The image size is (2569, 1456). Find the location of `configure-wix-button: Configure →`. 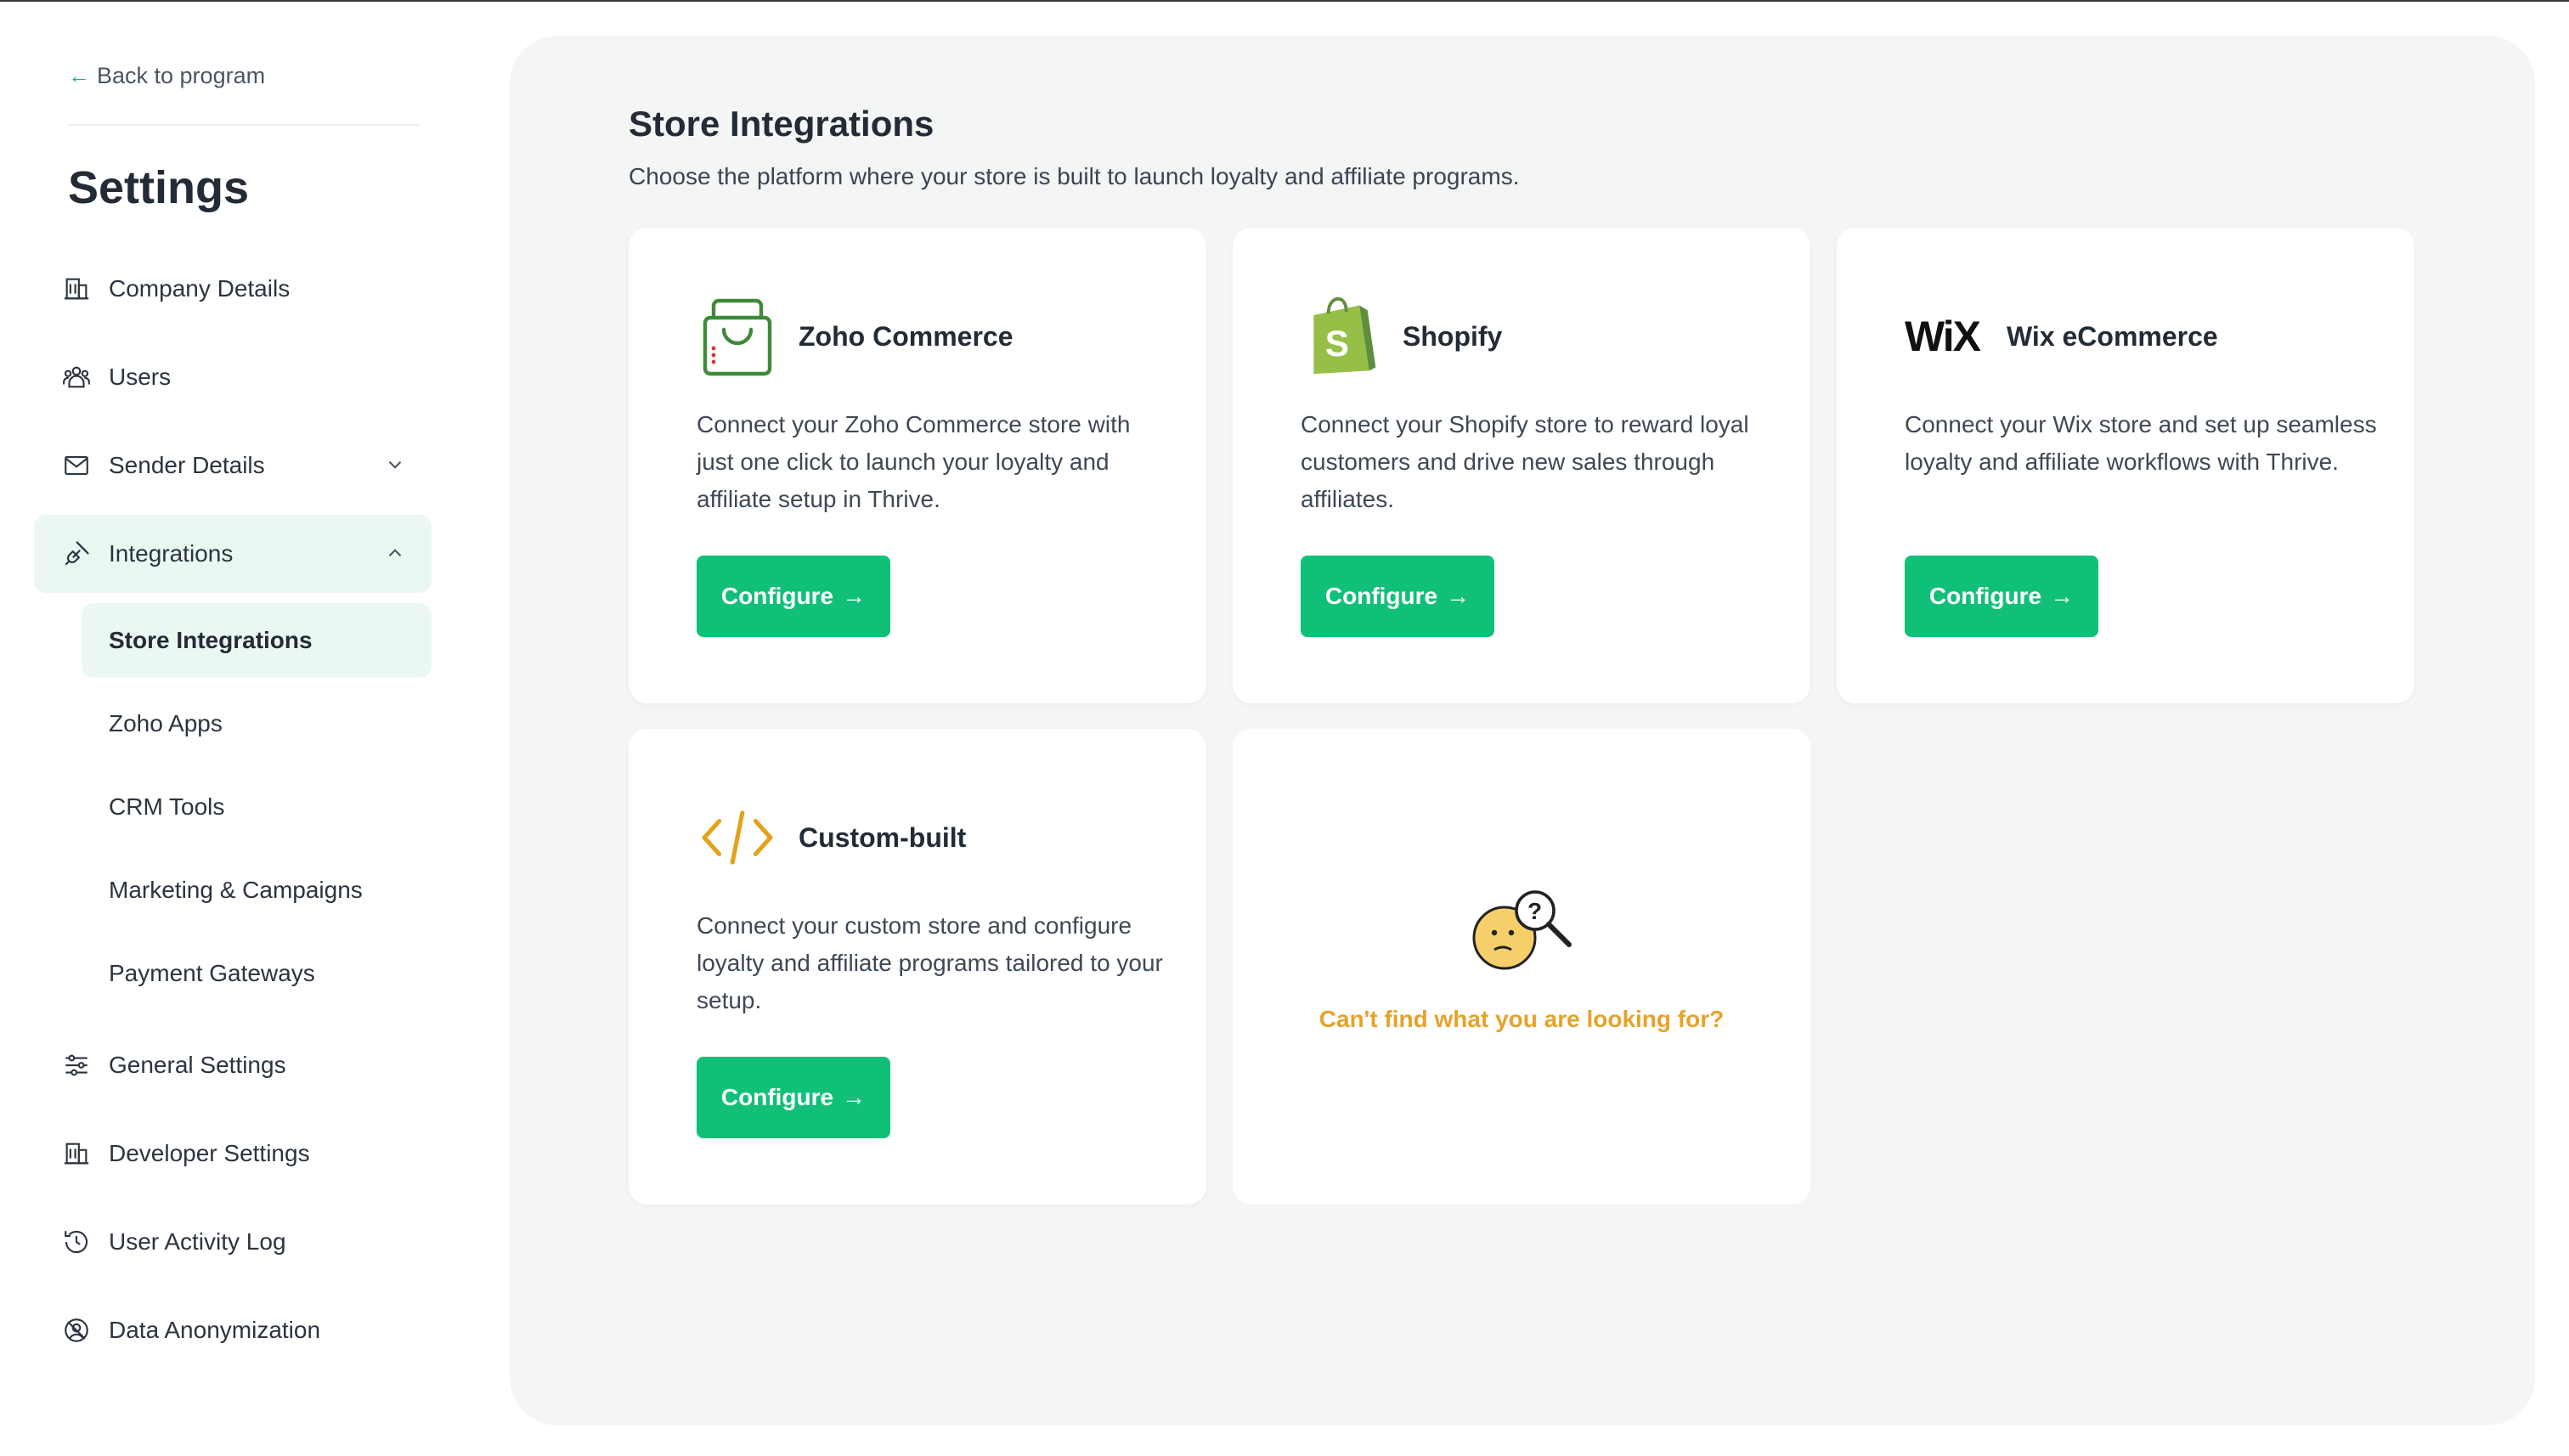

configure-wix-button: Configure → is located at coordinates (2001, 597).